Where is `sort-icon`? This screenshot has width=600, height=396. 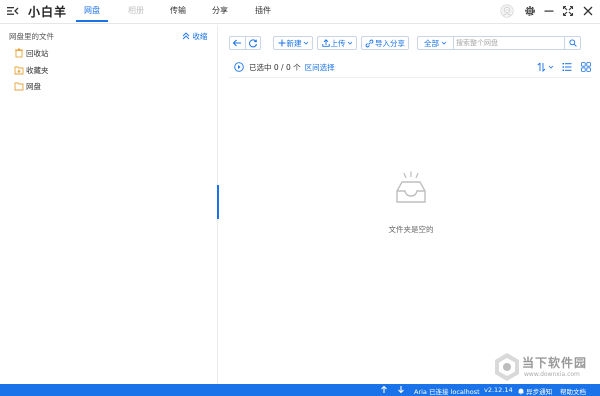 sort-icon is located at coordinates (545, 67).